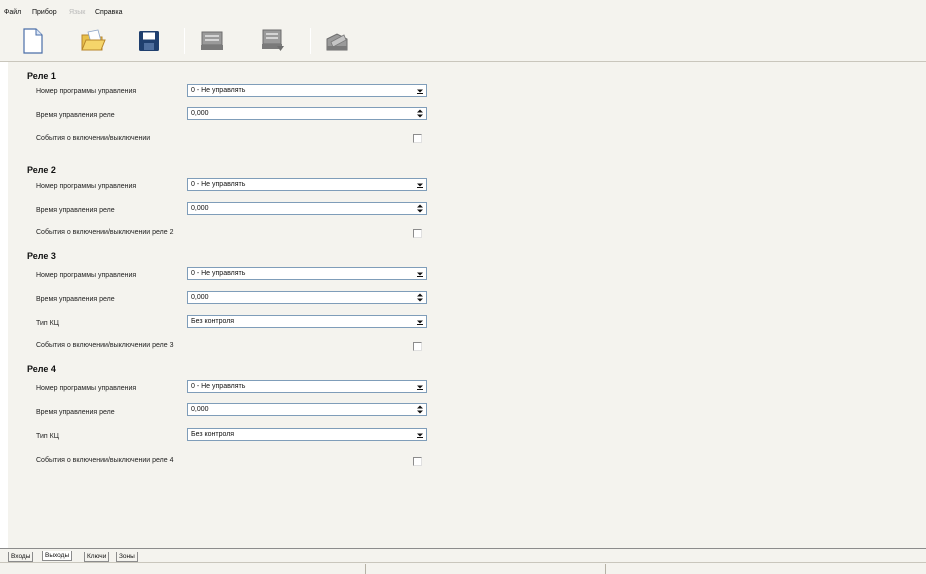  I want to click on status-bar, so click(463, 568).